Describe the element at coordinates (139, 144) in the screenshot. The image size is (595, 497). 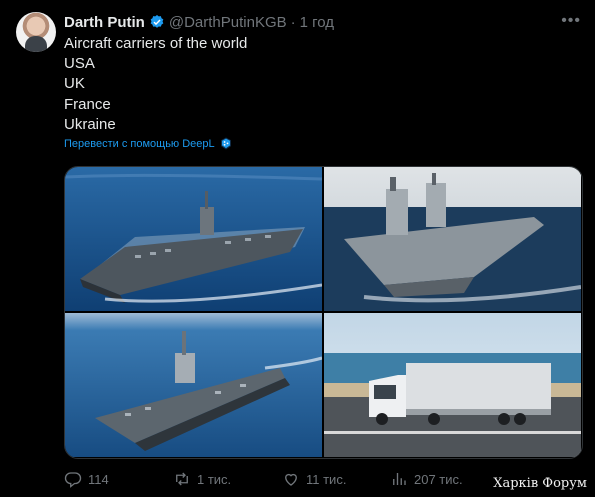
I see `translate-label: Перевести с помощью DeepL` at that location.